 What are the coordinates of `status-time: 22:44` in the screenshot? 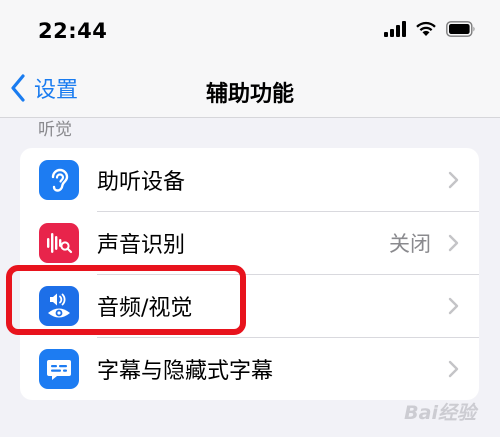 It's located at (73, 31).